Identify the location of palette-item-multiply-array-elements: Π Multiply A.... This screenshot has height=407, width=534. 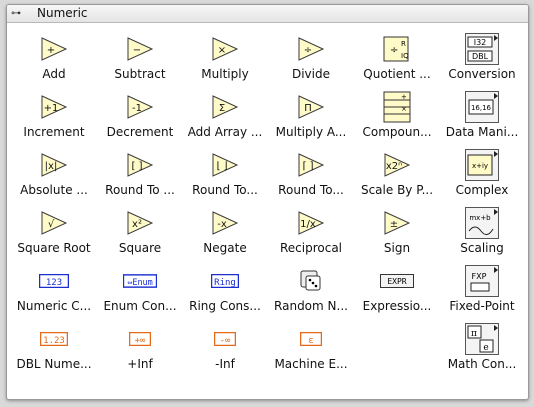
(311, 117).